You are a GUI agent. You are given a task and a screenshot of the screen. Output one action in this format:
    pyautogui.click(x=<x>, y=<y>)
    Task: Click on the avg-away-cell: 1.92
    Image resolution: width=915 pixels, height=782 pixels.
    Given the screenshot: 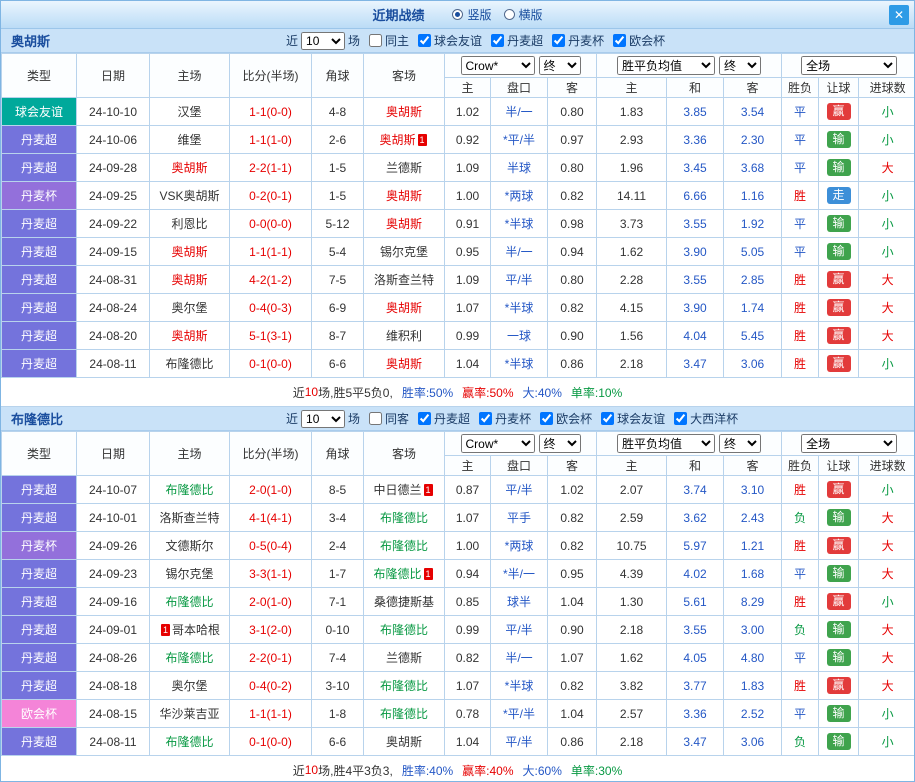 What is the action you would take?
    pyautogui.click(x=753, y=223)
    